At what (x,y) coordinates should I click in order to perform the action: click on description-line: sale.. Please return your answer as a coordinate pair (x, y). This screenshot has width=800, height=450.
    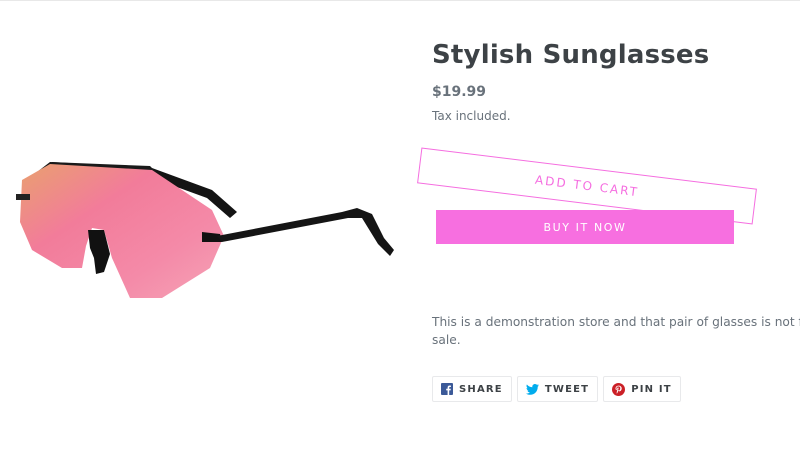
    Looking at the image, I should click on (446, 340).